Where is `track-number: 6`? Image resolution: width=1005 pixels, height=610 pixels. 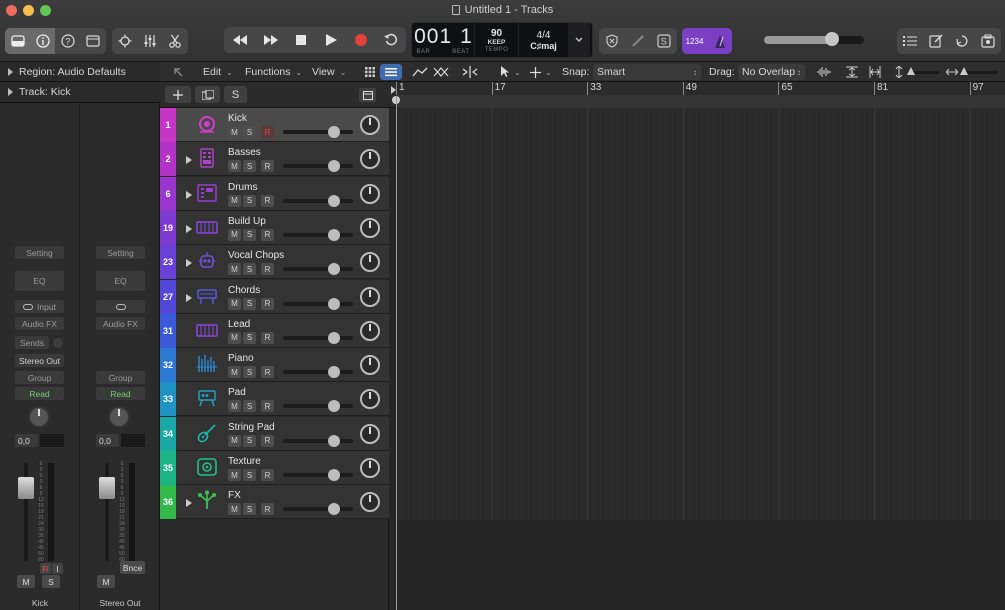 track-number: 6 is located at coordinates (168, 193).